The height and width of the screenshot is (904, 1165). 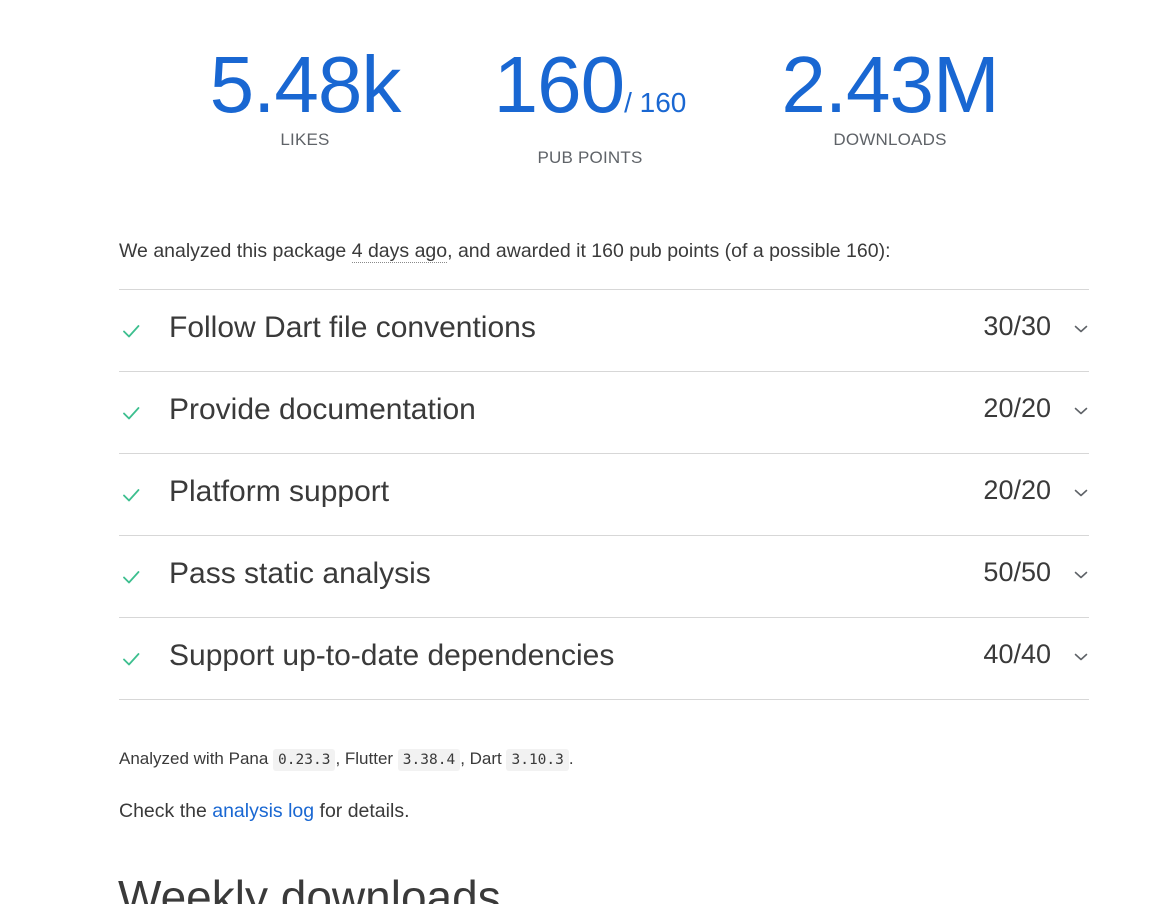 I want to click on analyzed-prefix: Analyzed with Pana, so click(x=196, y=758).